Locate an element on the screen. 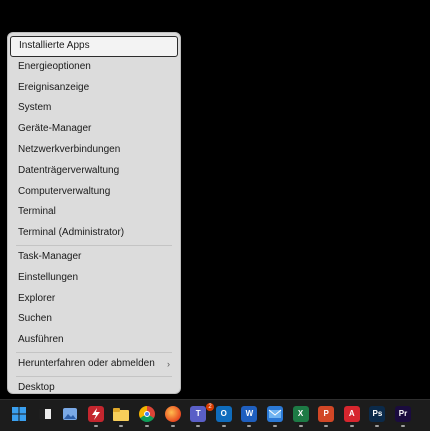 This screenshot has height=431, width=430. taskbar: 2 T O W X P A Ps Pr is located at coordinates (215, 415).